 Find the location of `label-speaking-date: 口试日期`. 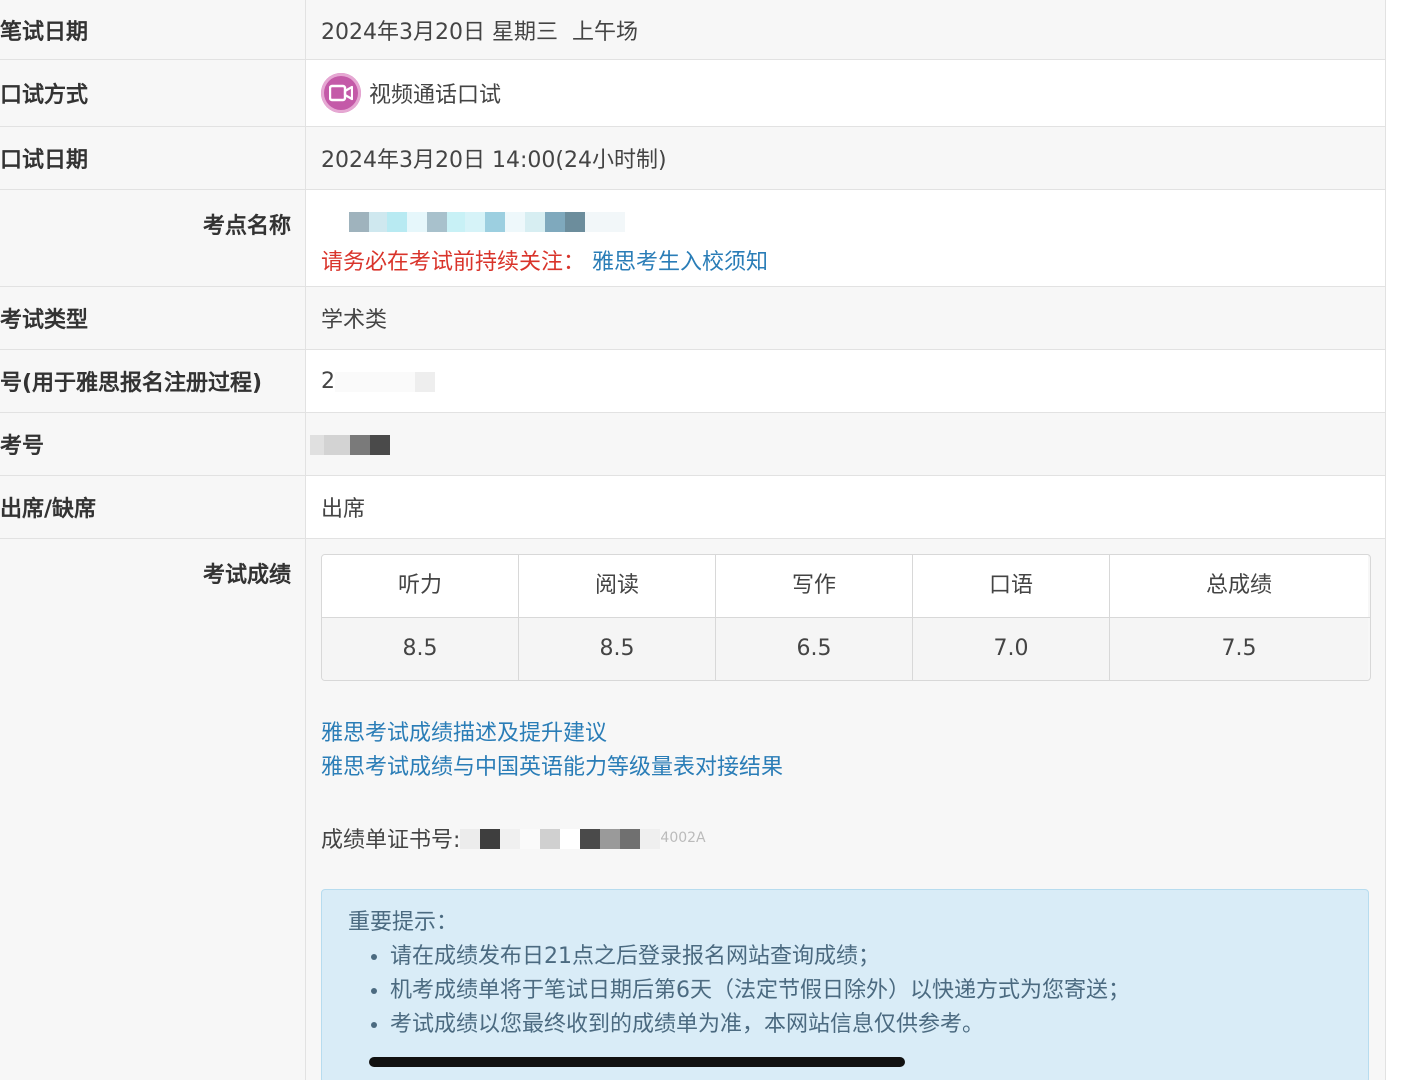

label-speaking-date: 口试日期 is located at coordinates (153, 158).